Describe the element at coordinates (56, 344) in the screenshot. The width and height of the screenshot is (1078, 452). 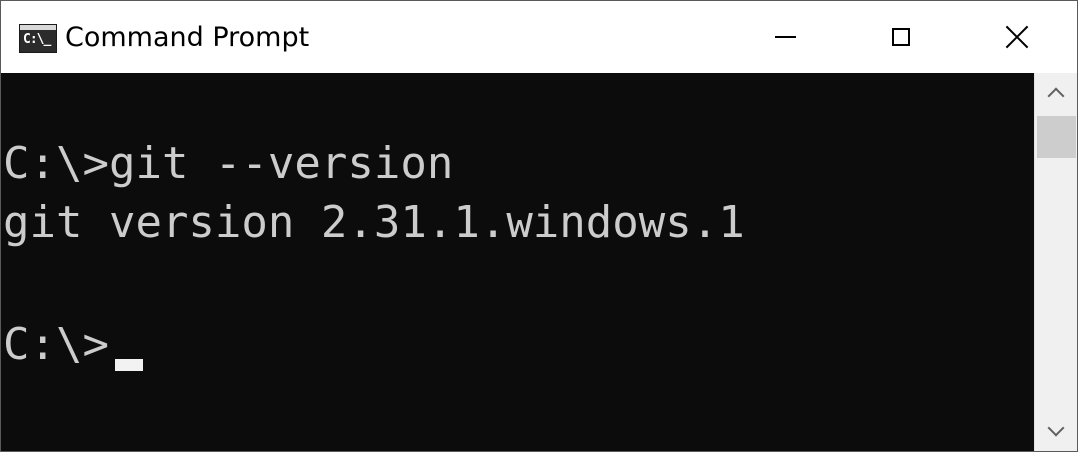
I see `console-line-prompt: C:\>` at that location.